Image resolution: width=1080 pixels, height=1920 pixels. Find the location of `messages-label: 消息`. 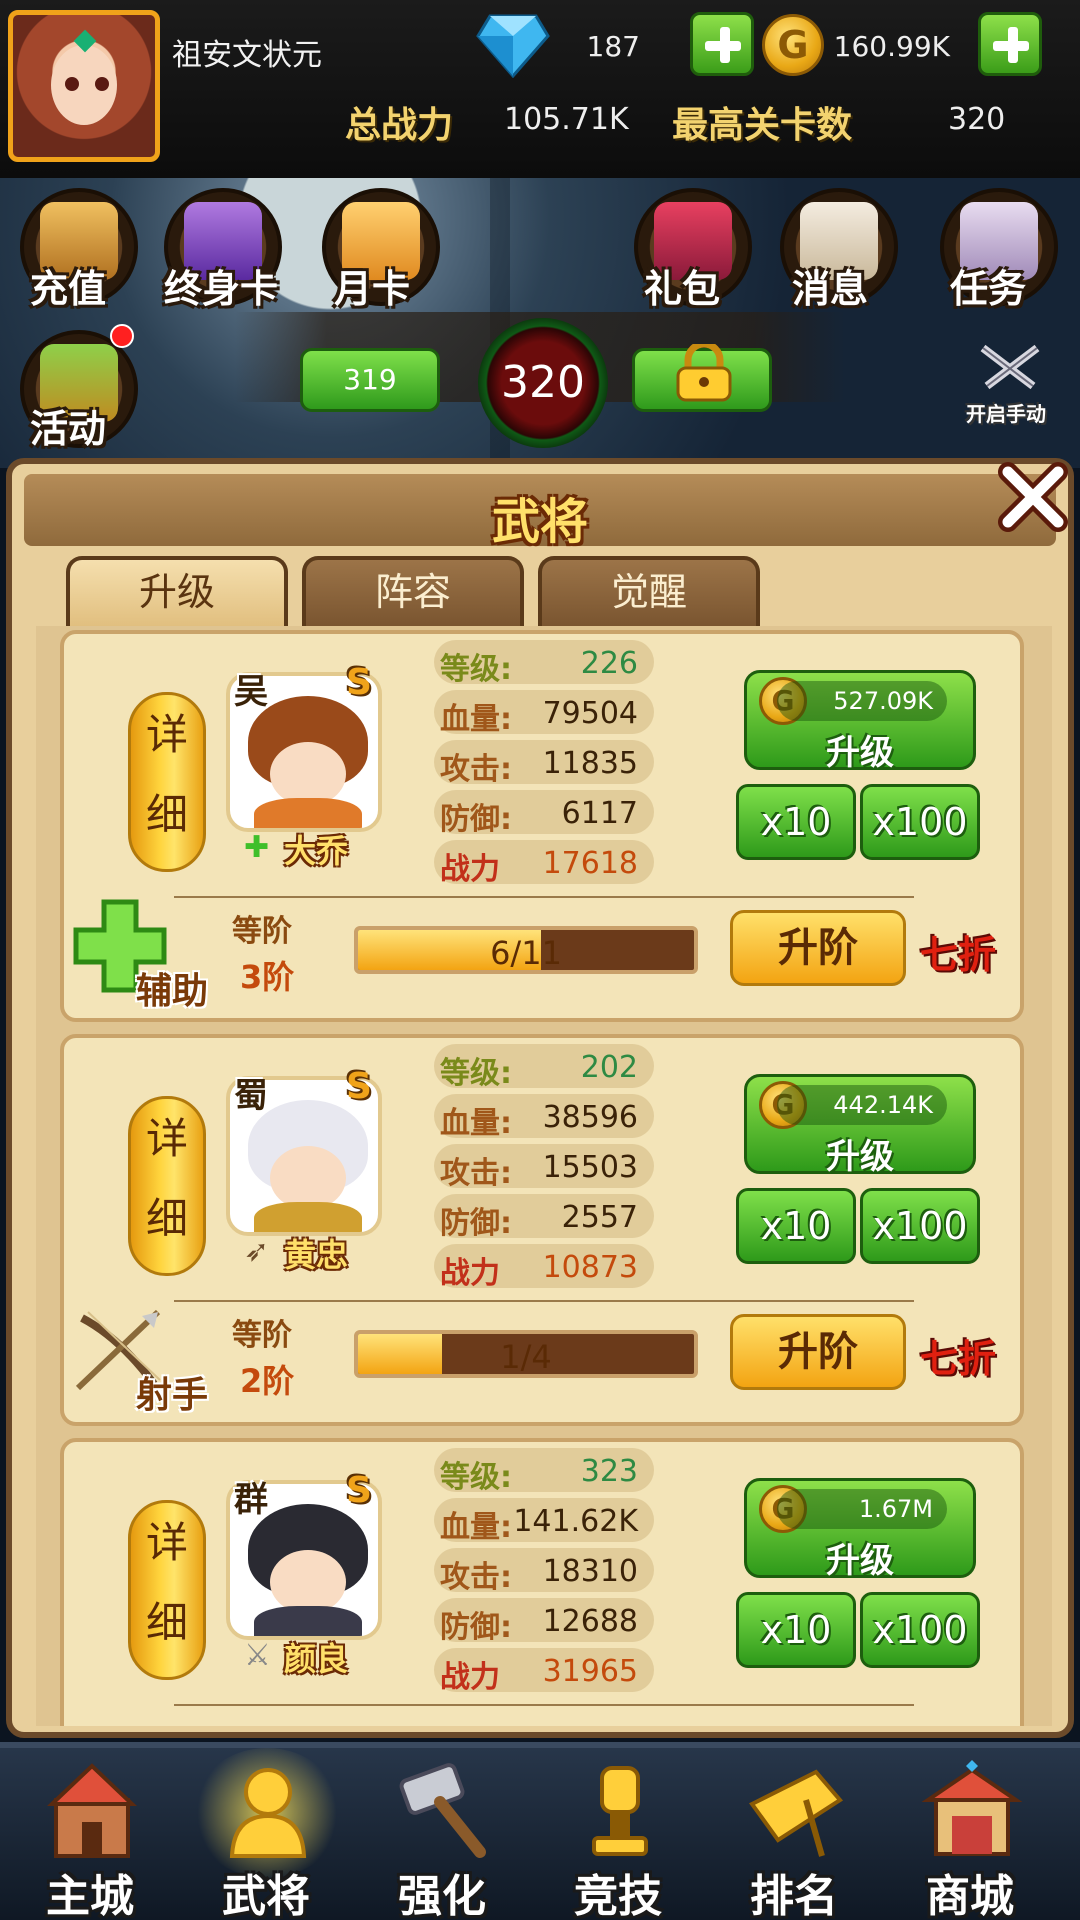

messages-label: 消息 is located at coordinates (830, 289).